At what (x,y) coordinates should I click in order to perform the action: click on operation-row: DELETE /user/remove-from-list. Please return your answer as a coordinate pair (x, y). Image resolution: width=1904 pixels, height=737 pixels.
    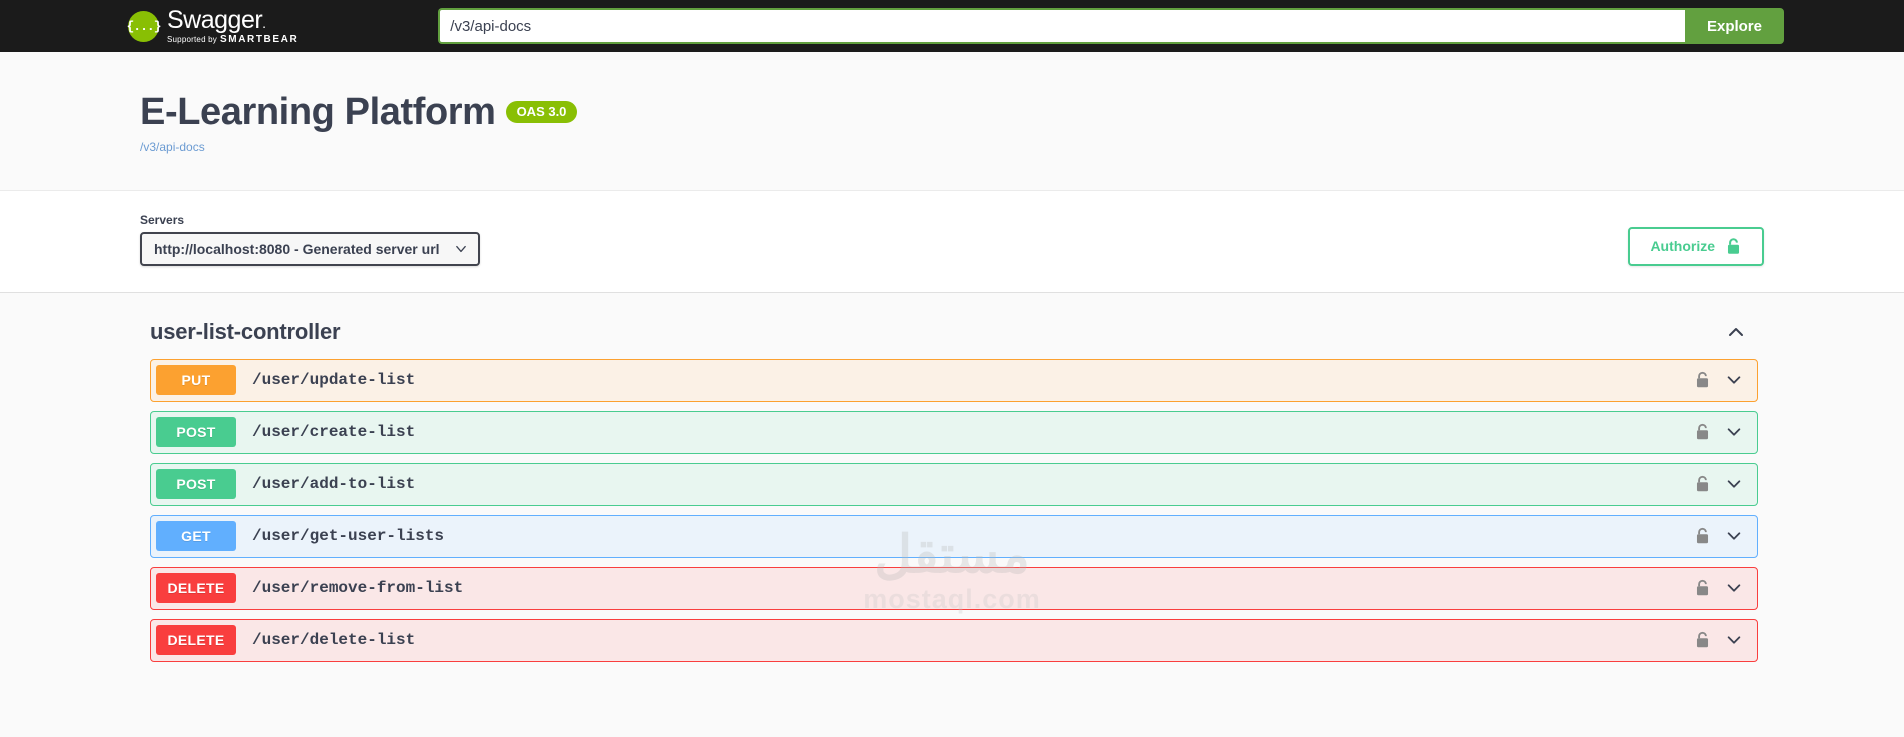
    Looking at the image, I should click on (954, 588).